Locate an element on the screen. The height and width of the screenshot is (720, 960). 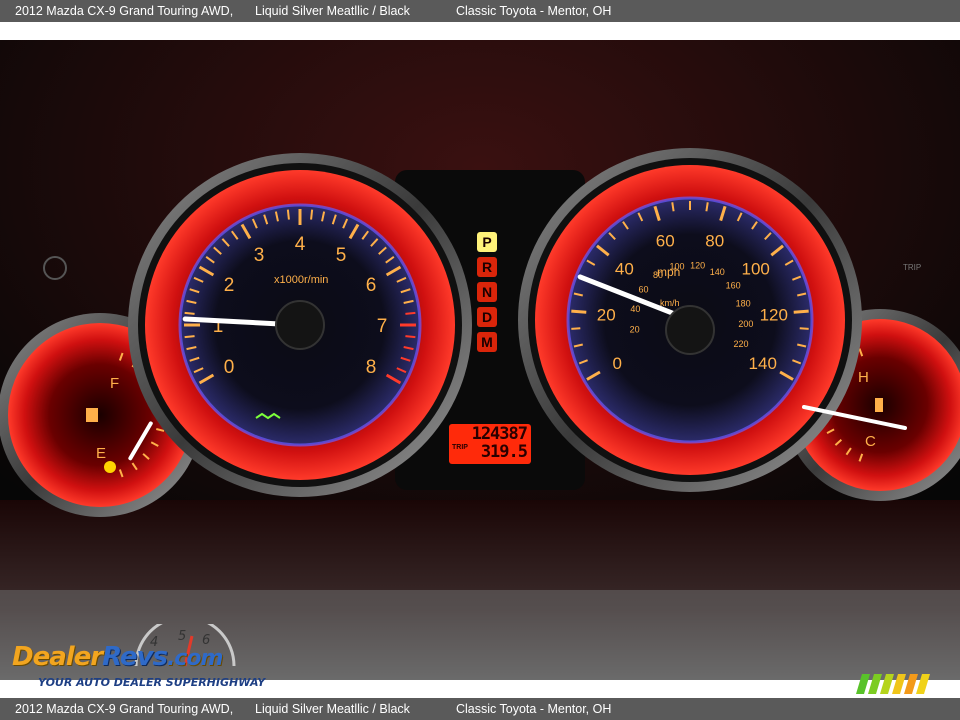
mph-label: 40 is located at coordinates (624, 269).